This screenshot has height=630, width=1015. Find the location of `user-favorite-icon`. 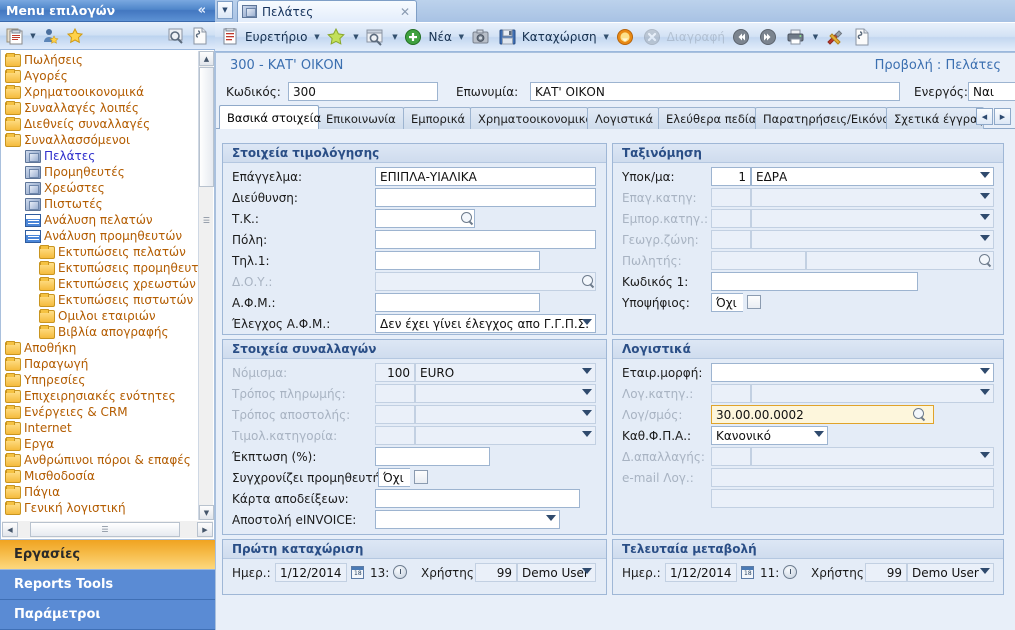

user-favorite-icon is located at coordinates (51, 36).